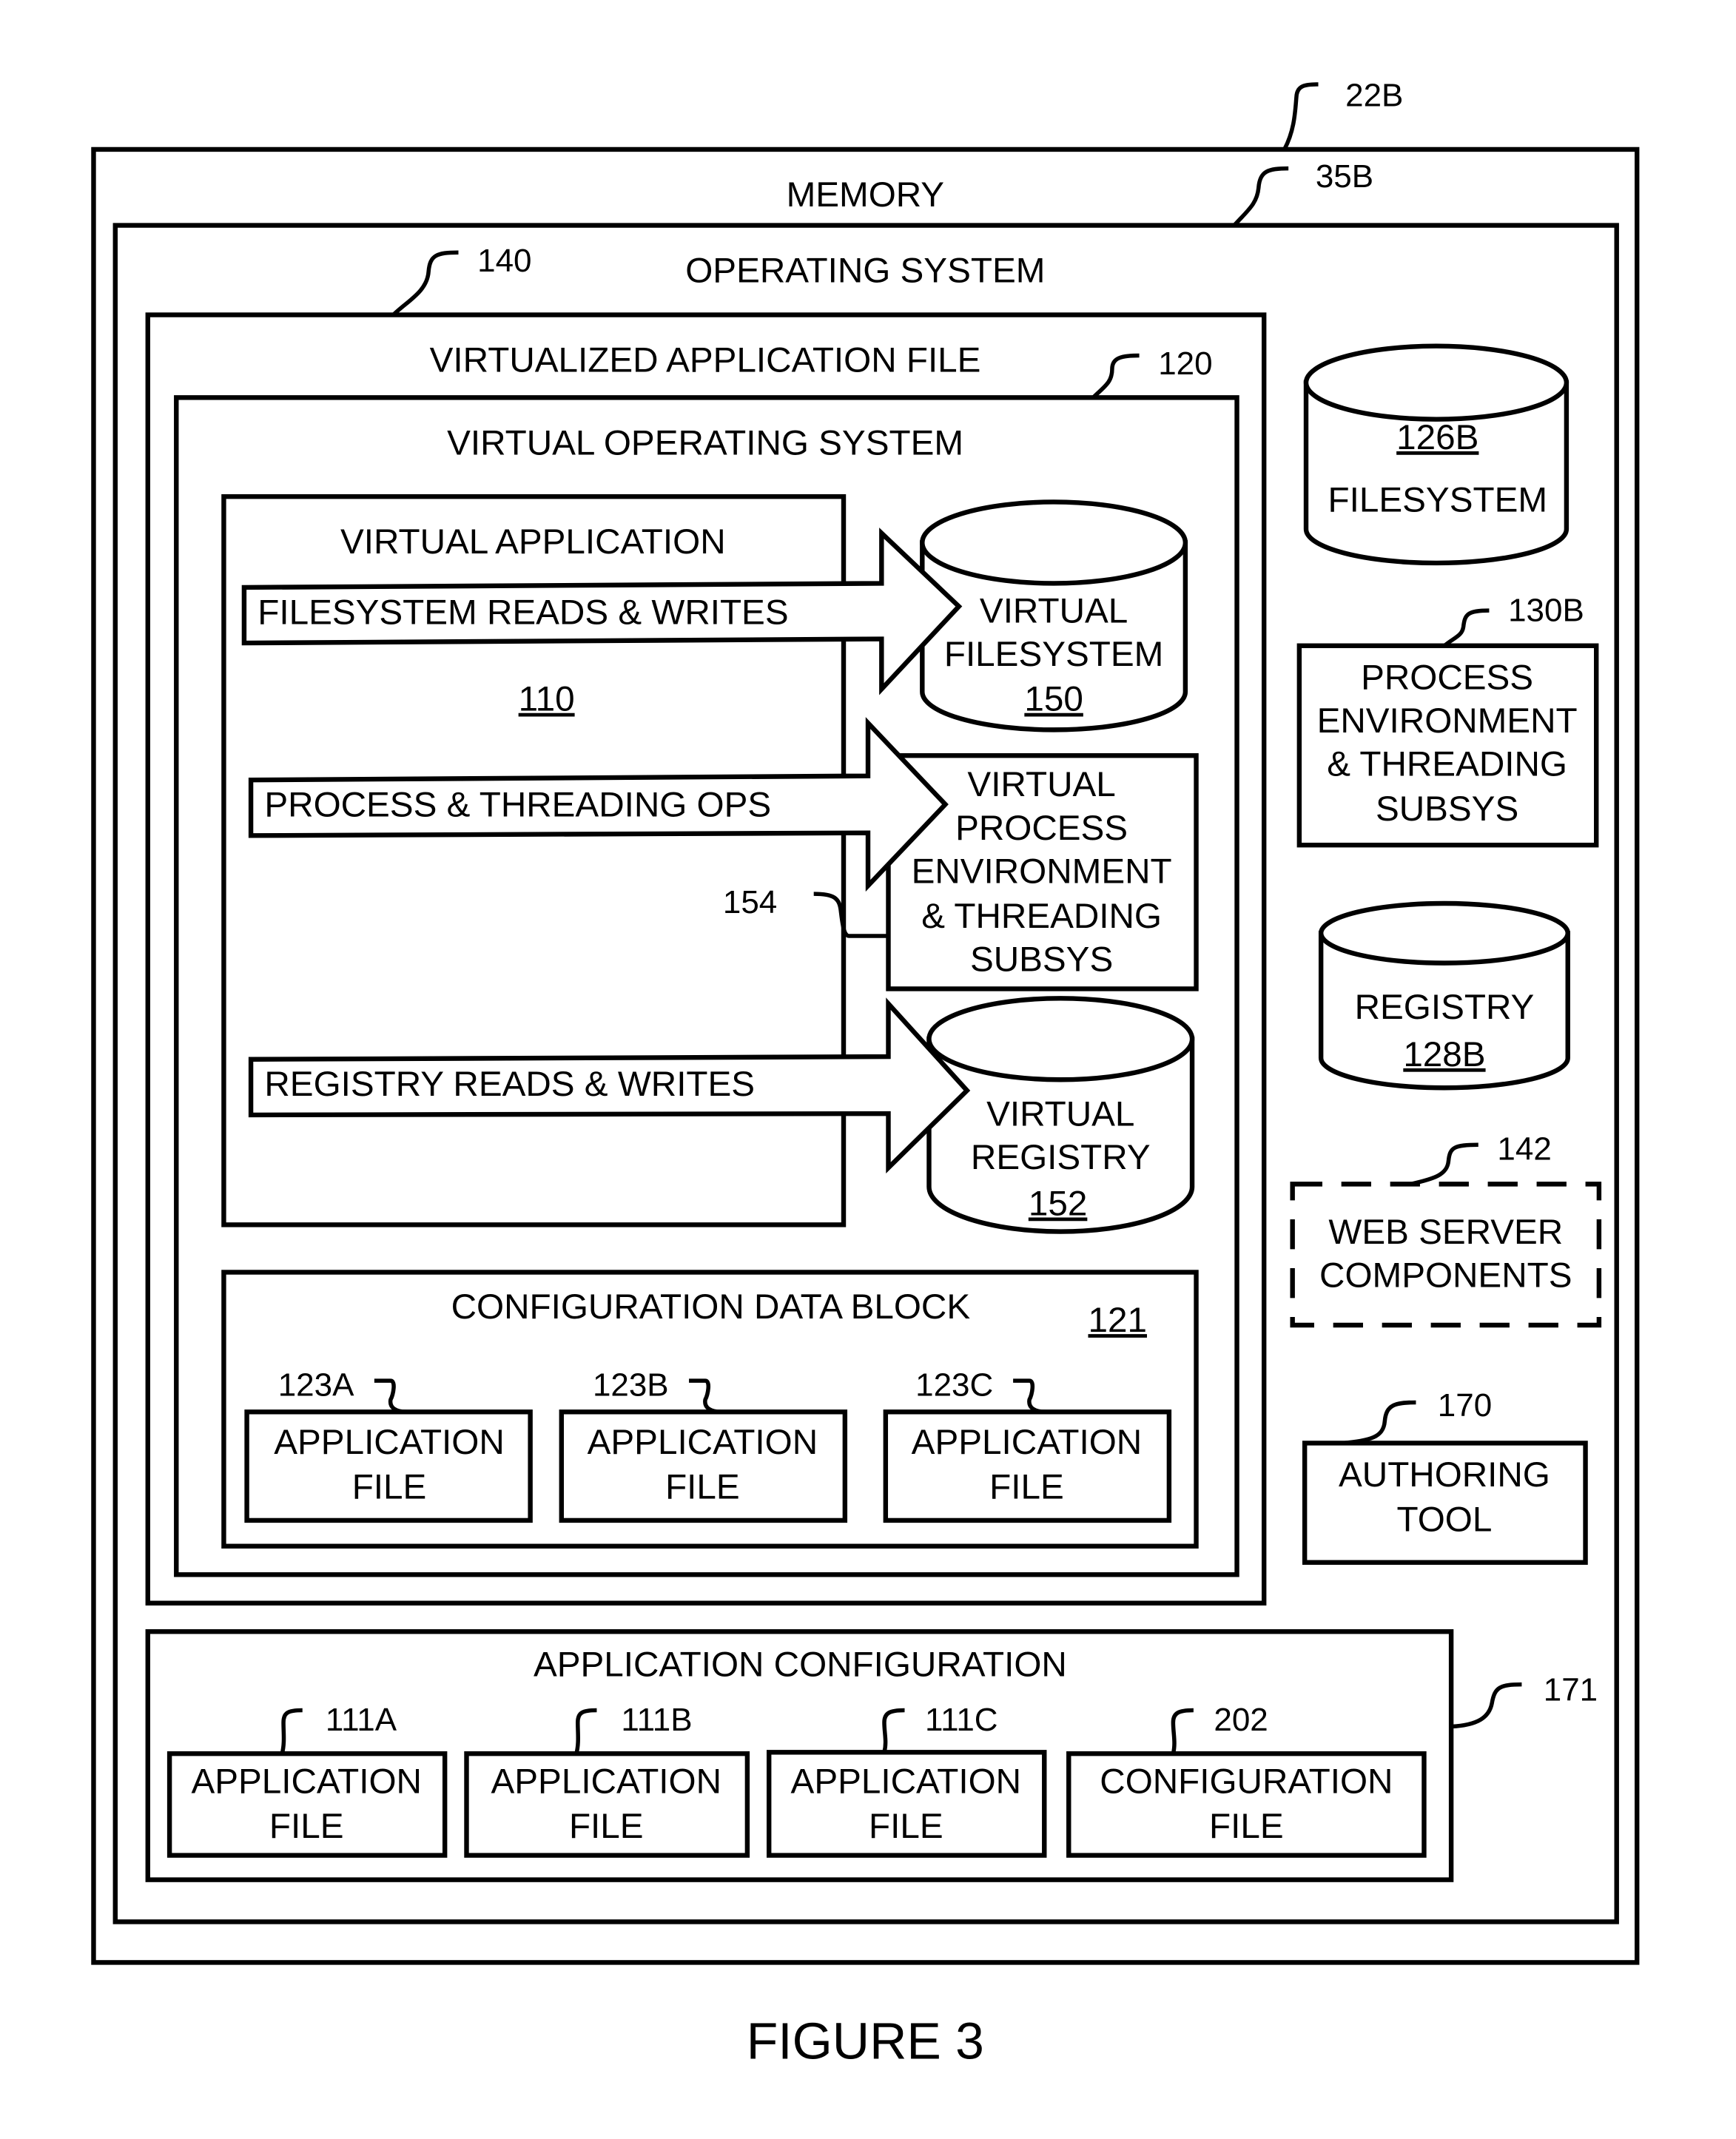 The image size is (1736, 2139). What do you see at coordinates (1447, 765) in the screenshot?
I see `process-env-line-3: & THREADING` at bounding box center [1447, 765].